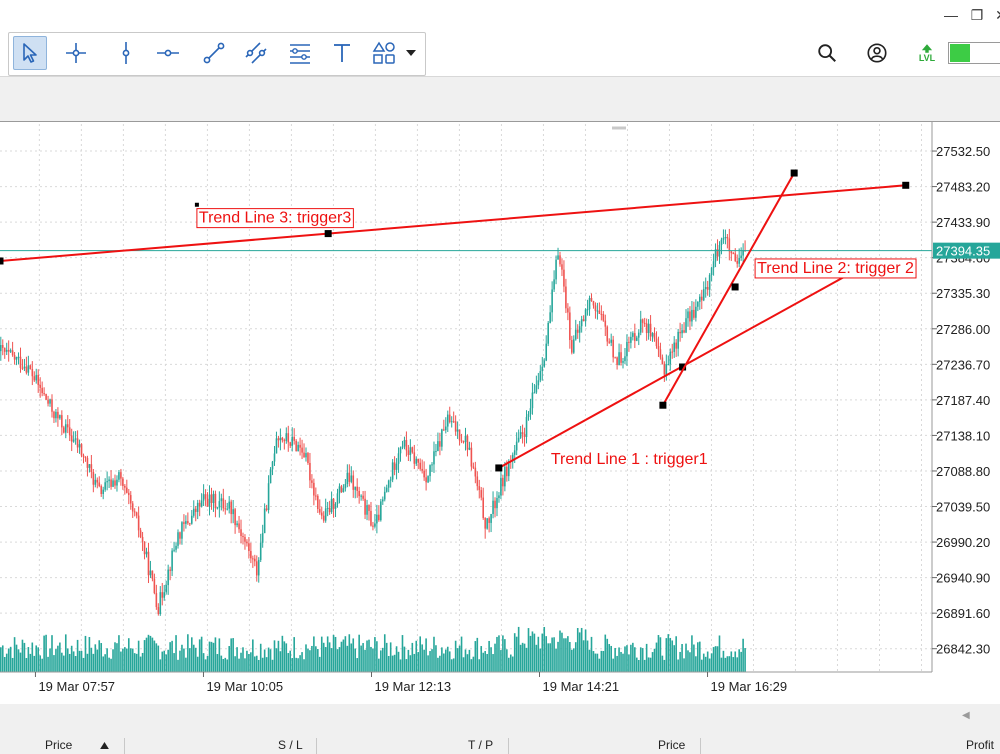 The height and width of the screenshot is (754, 1000). Describe the element at coordinates (124, 746) in the screenshot. I see `column-separator` at that location.